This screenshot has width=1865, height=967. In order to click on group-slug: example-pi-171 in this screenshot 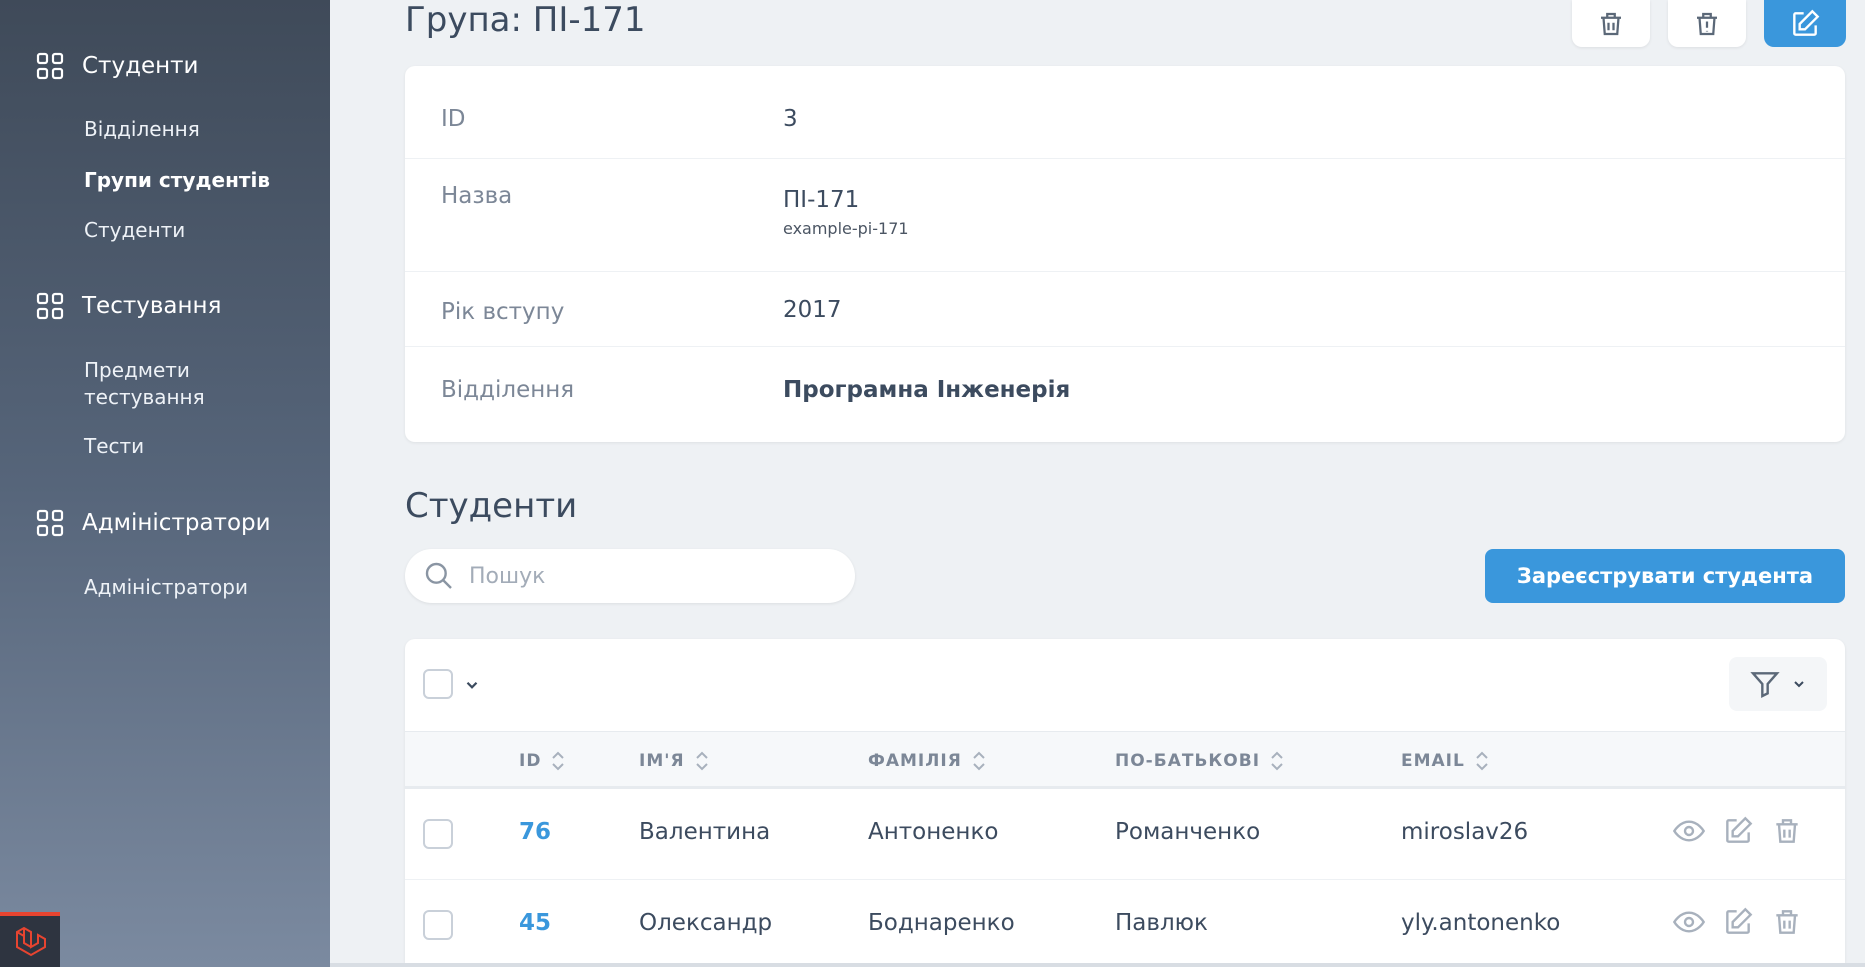, I will do `click(846, 228)`.